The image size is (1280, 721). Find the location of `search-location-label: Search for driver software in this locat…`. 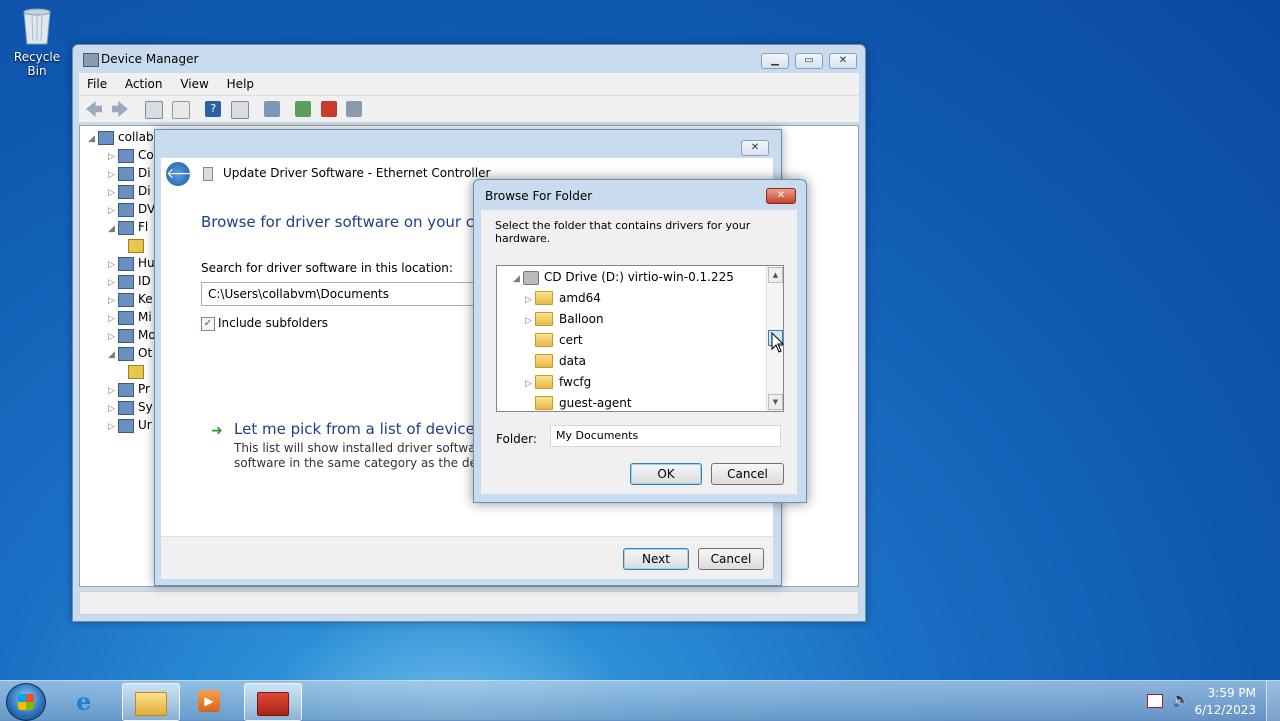

search-location-label: Search for driver software in this locat… is located at coordinates (327, 268).